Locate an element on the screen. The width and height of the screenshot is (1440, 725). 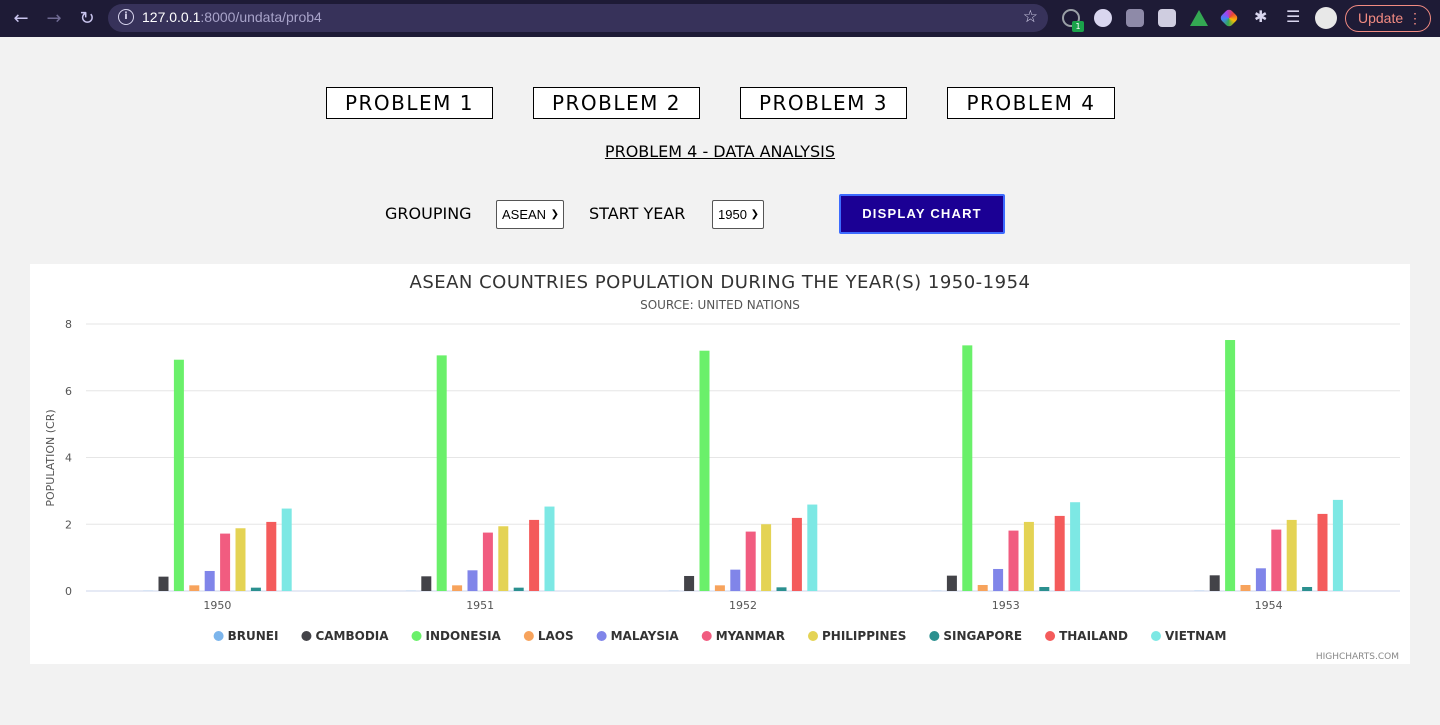
legend-label: PHILIPPINES is located at coordinates (864, 636).